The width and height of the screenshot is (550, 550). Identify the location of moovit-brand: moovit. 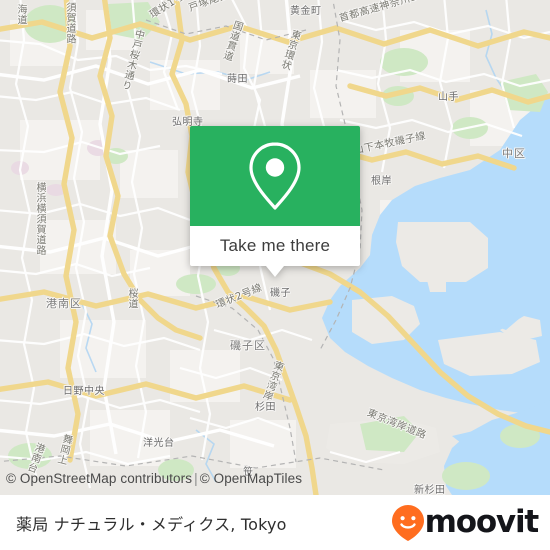
(465, 523).